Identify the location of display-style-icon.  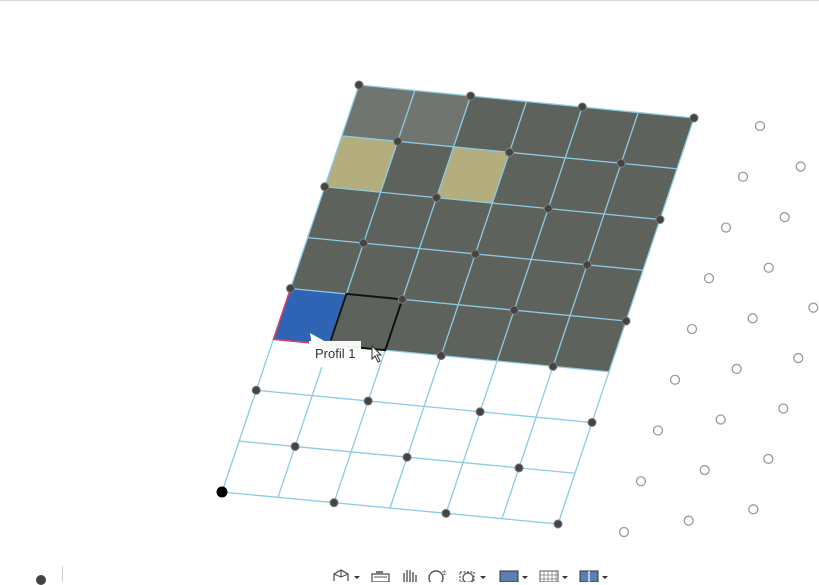
(513, 576).